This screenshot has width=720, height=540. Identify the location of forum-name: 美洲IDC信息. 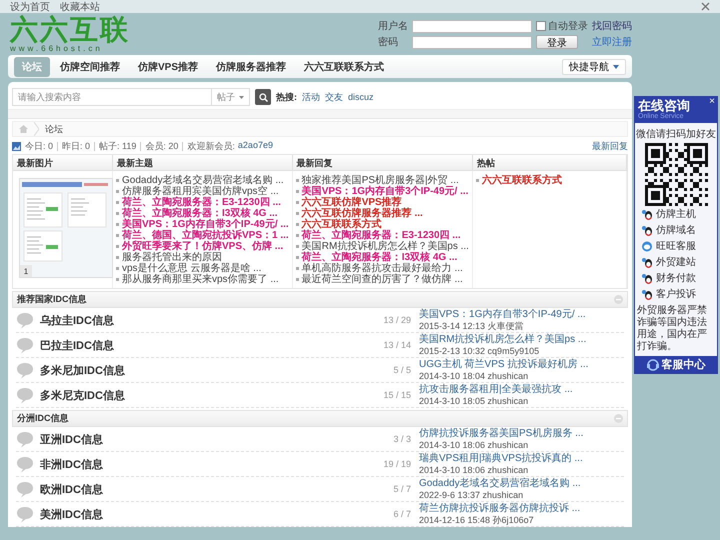
(200, 514).